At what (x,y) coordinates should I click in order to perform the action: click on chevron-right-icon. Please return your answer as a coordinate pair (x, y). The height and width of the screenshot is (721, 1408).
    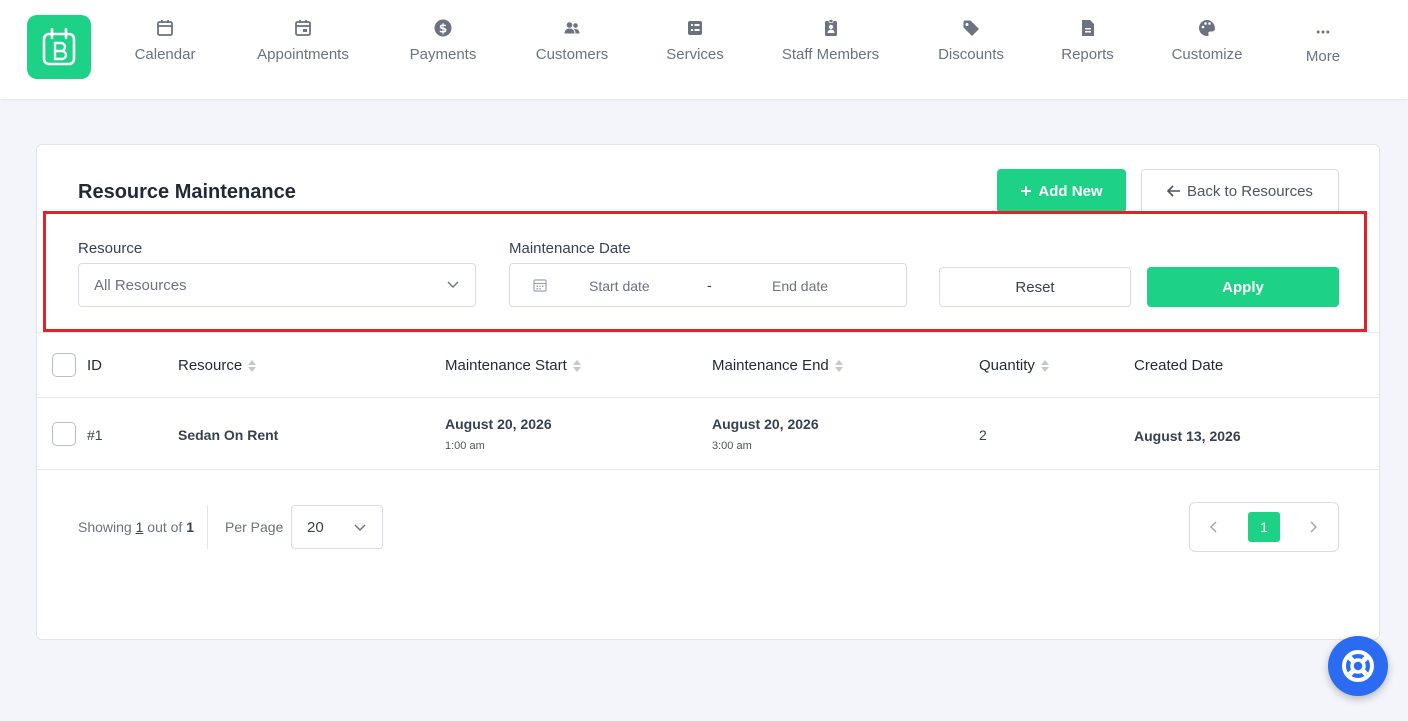
    Looking at the image, I should click on (1313, 527).